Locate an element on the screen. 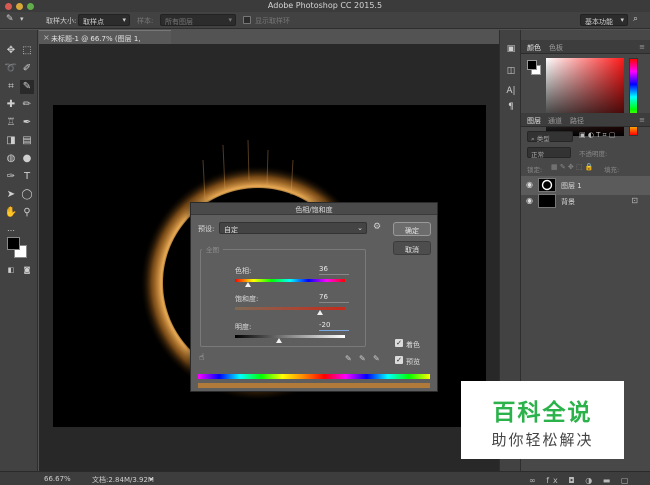  saturation-label: 饱和度: is located at coordinates (247, 299).